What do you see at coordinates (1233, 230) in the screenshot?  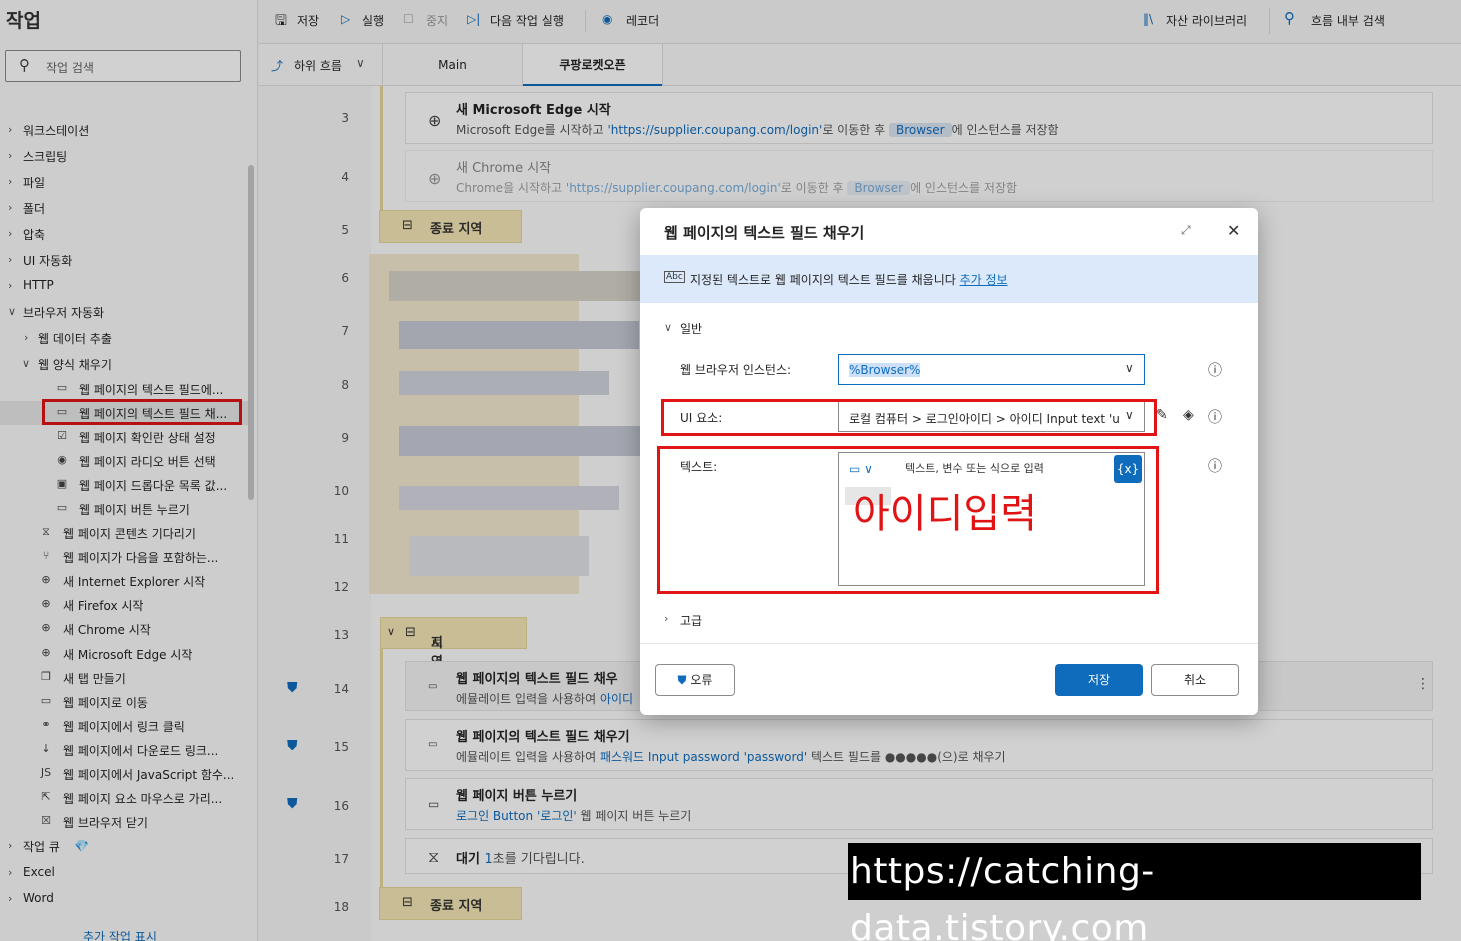 I see `close-icon: ✕` at bounding box center [1233, 230].